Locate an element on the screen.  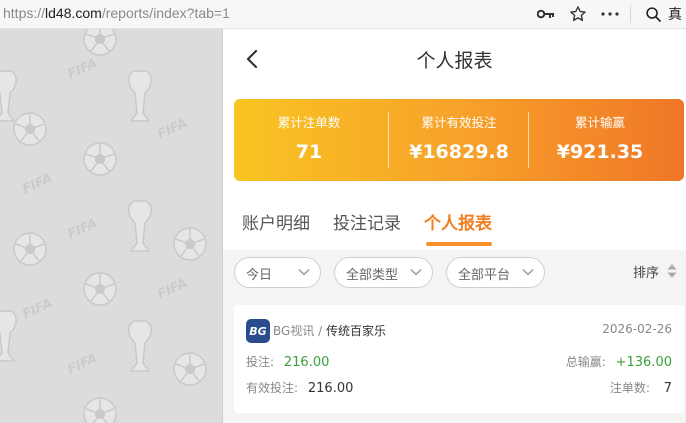
url-host: ld48.com is located at coordinates (73, 13).